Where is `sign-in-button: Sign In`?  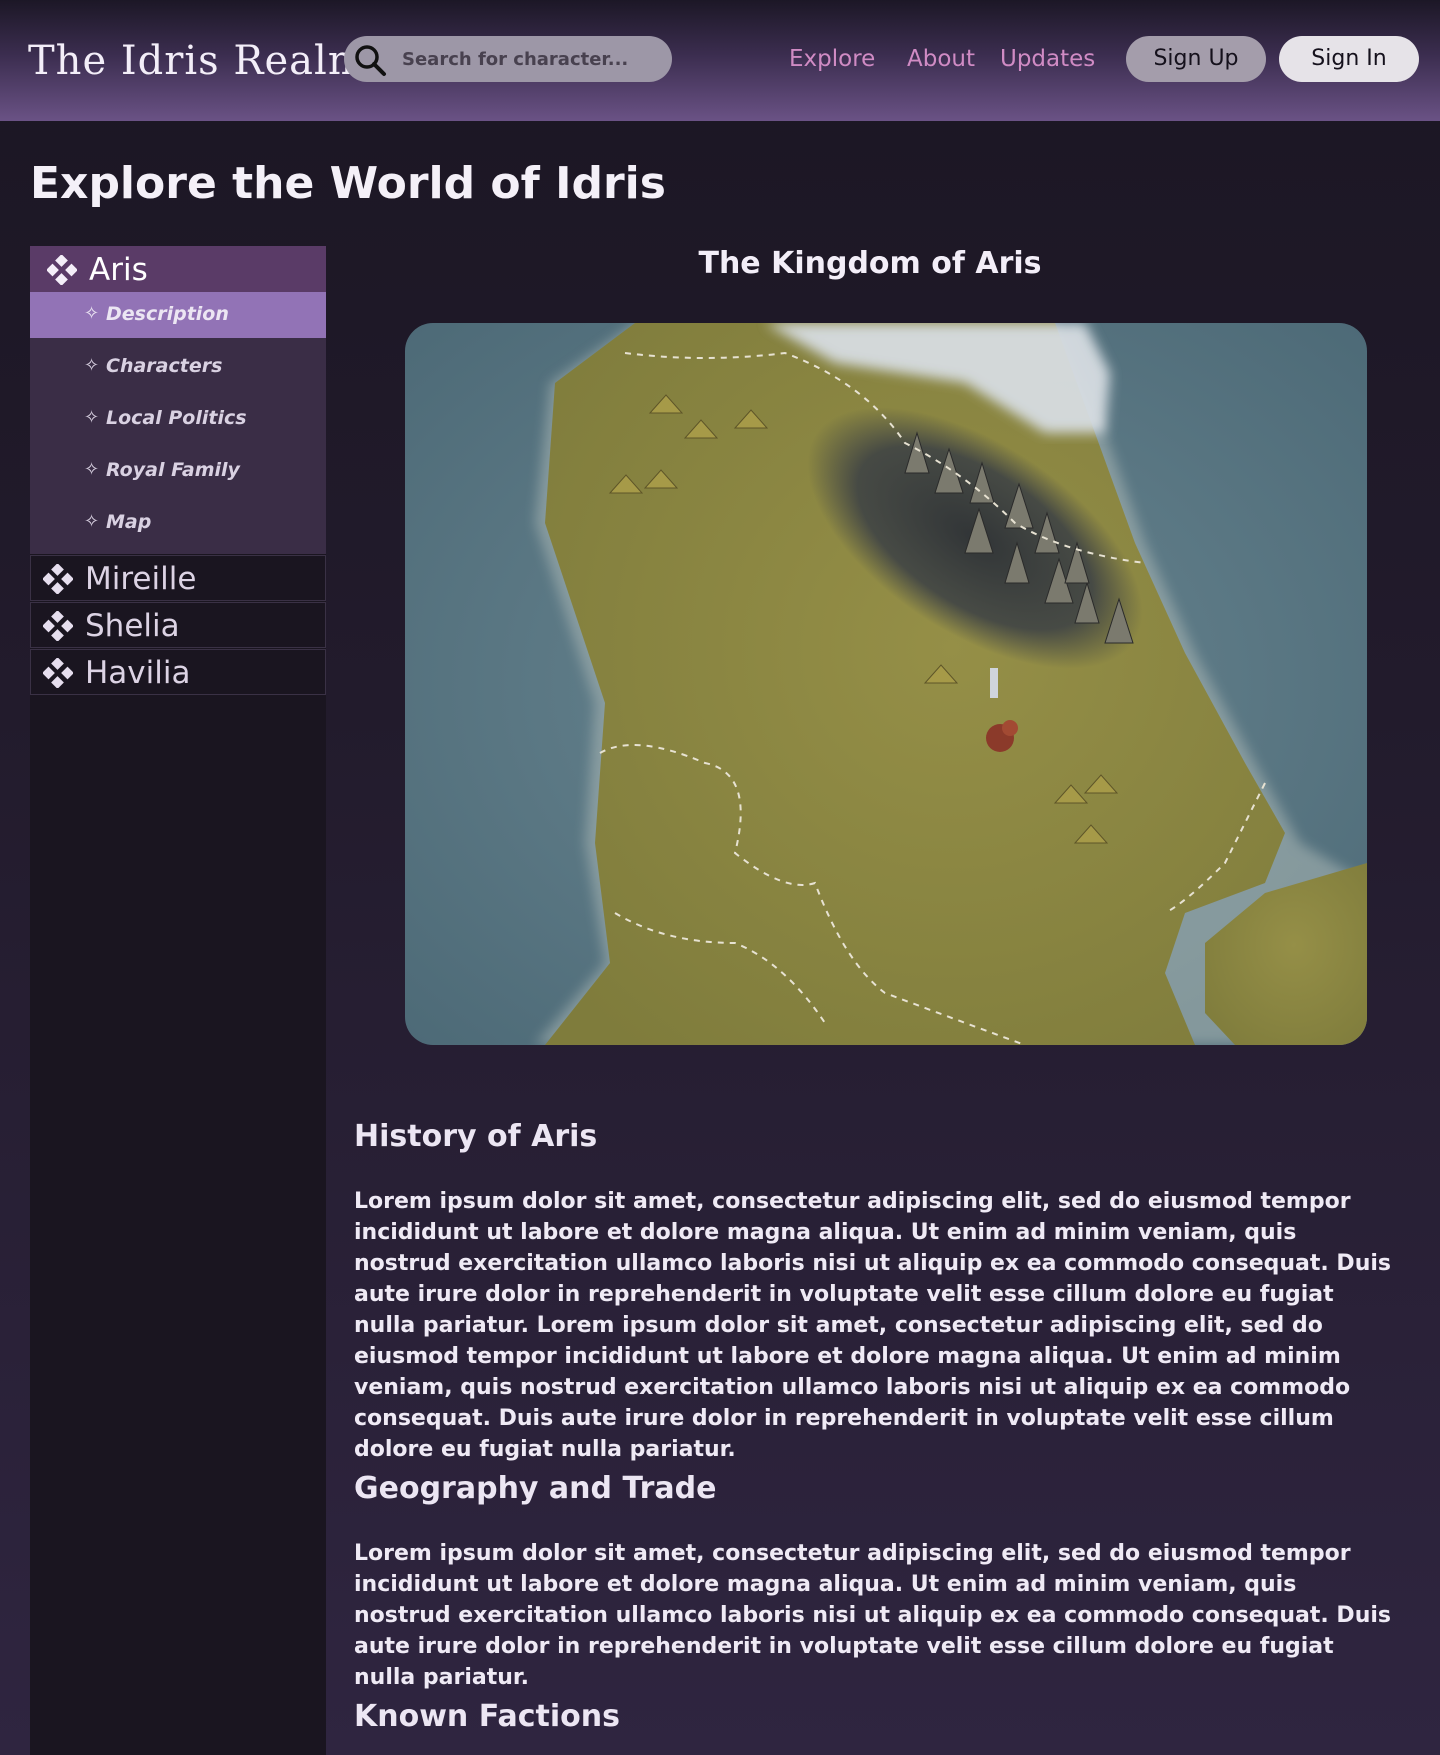
sign-in-button: Sign In is located at coordinates (1349, 59).